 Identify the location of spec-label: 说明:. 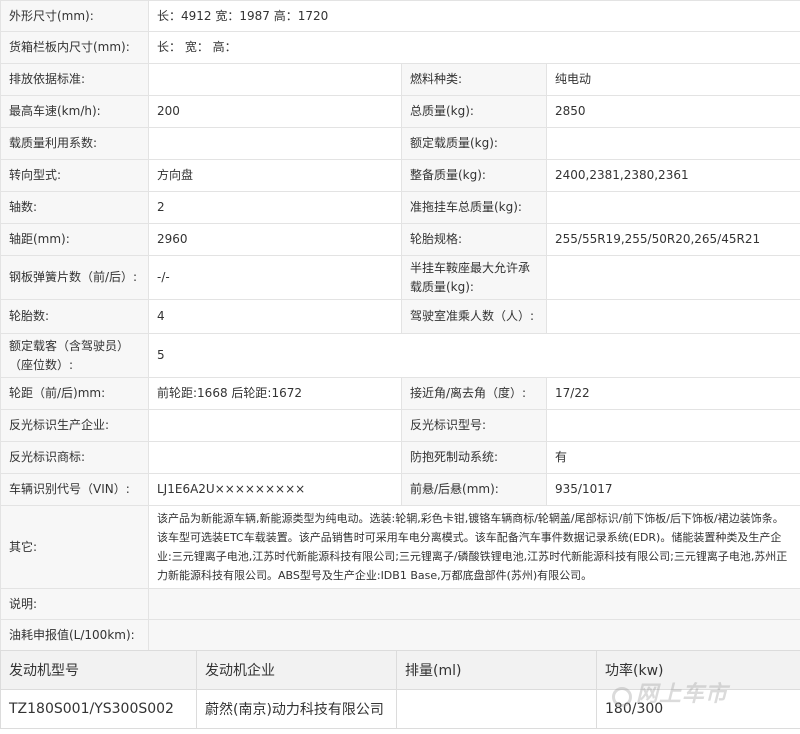
(74, 604).